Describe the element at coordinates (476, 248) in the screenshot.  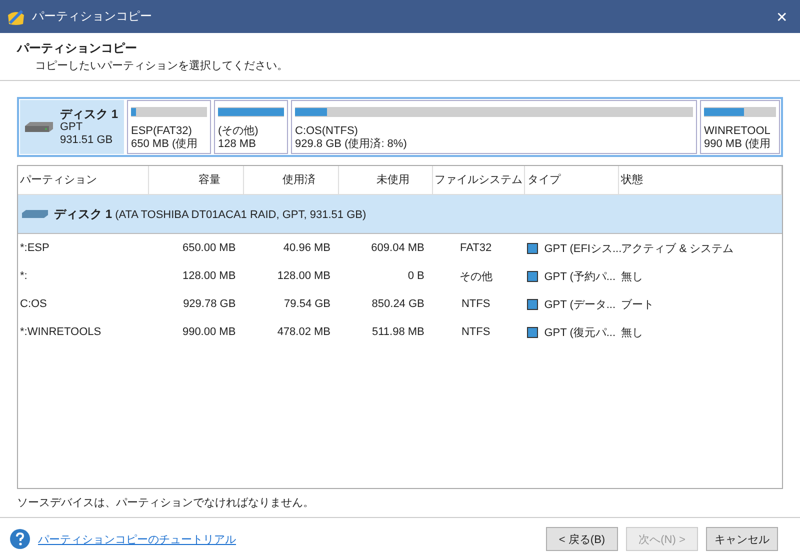
I see `table-cell: FAT32` at that location.